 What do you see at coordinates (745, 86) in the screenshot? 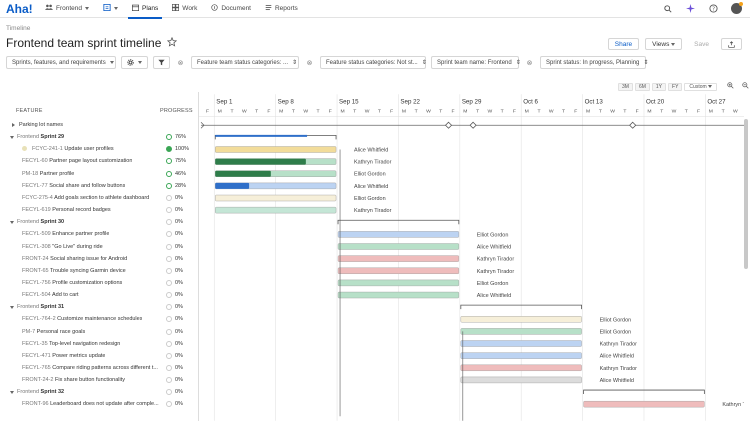
I see `zoom-out-icon` at bounding box center [745, 86].